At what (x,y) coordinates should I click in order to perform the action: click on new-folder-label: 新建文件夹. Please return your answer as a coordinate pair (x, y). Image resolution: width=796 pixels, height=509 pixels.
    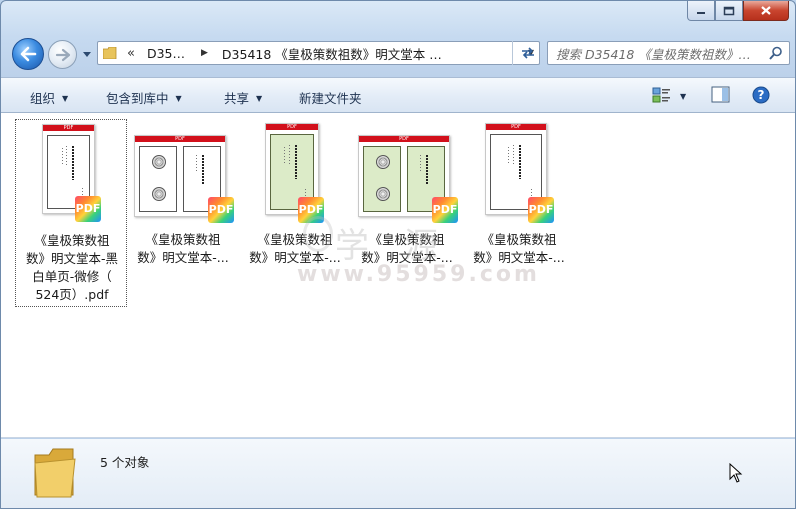
    Looking at the image, I should click on (330, 98).